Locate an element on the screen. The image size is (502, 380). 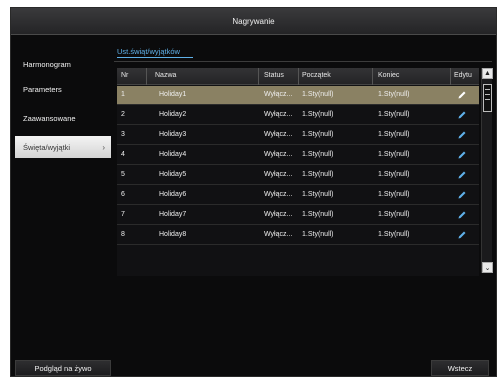
cell-name: Holiday8 is located at coordinates (173, 234).